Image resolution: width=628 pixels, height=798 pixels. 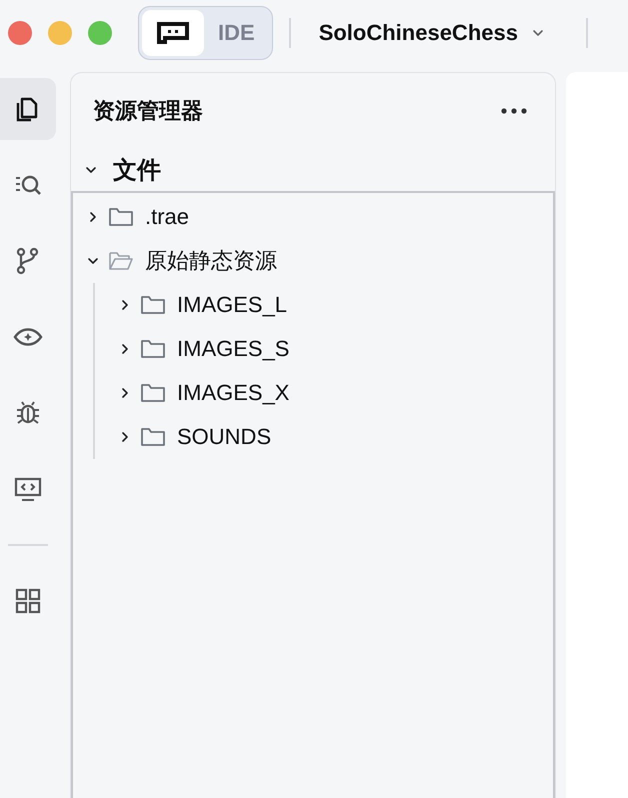 I want to click on close-button, so click(x=20, y=33).